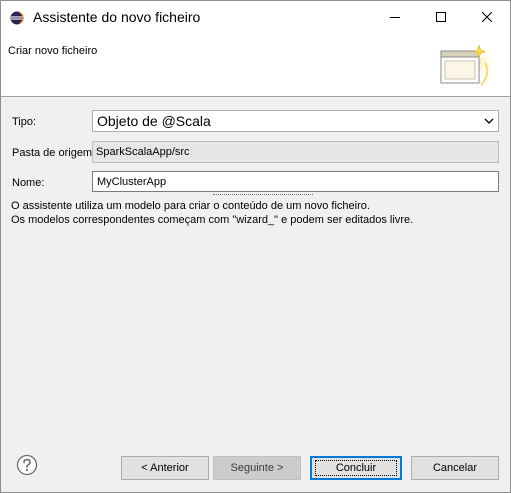  I want to click on name-input, so click(295, 181).